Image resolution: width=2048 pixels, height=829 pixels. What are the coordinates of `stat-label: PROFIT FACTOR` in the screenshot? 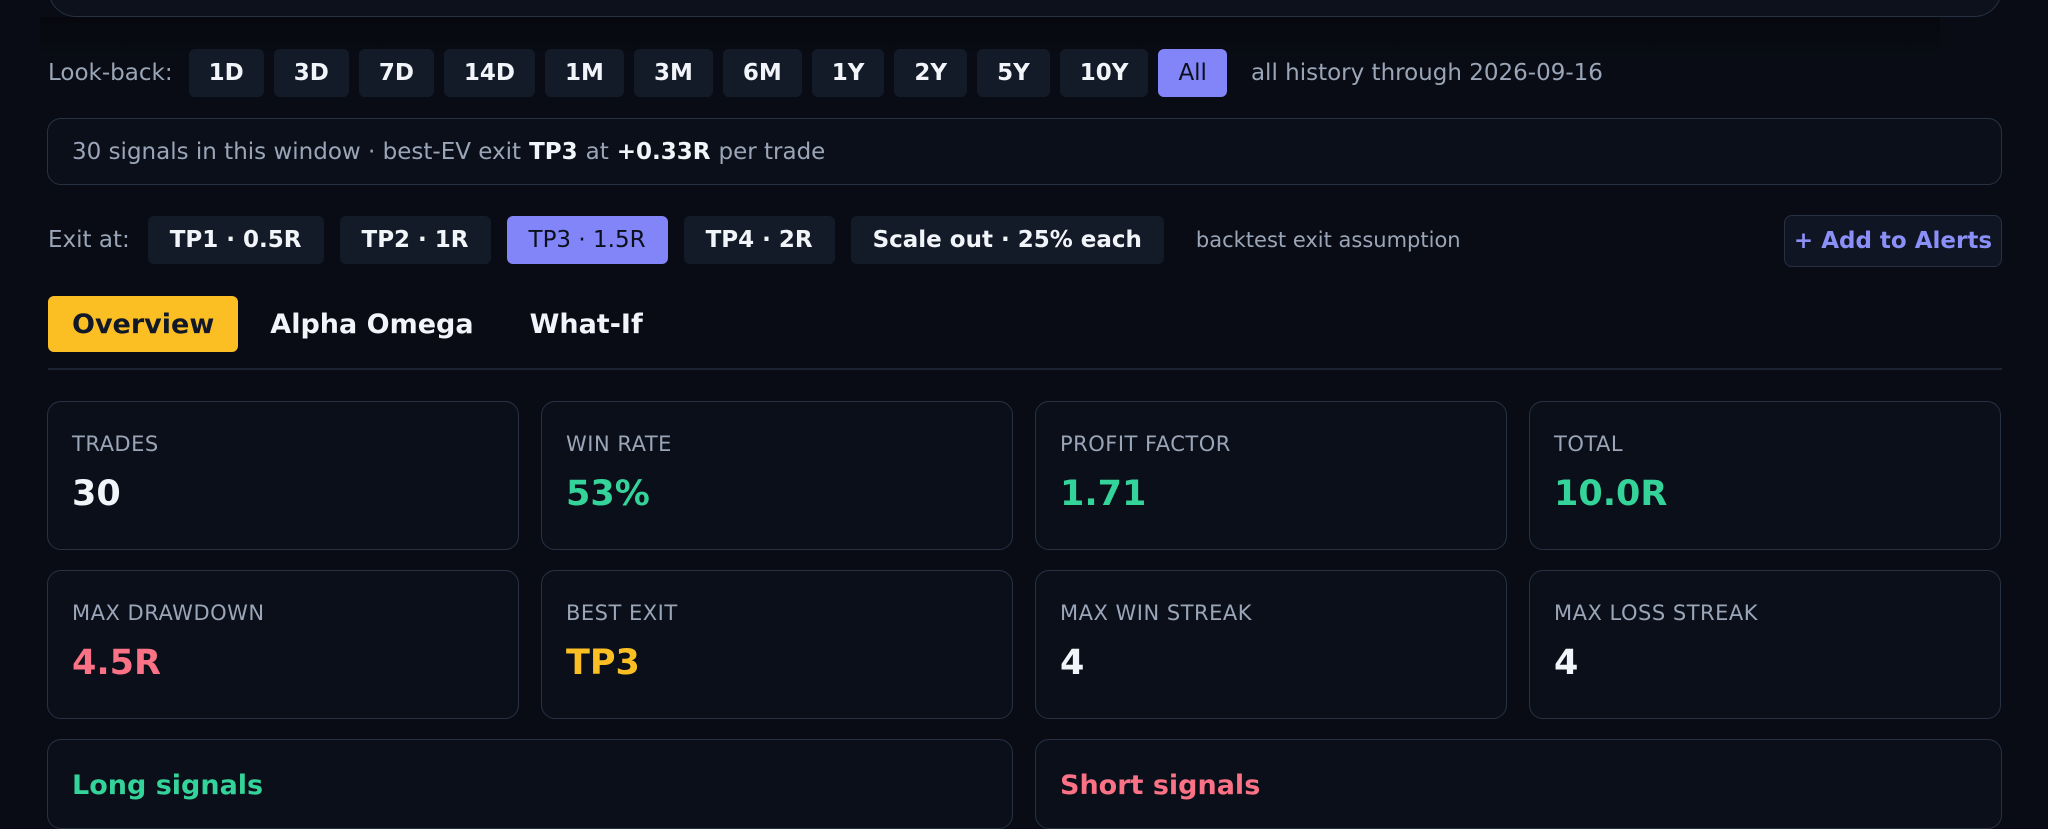 It's located at (1145, 444).